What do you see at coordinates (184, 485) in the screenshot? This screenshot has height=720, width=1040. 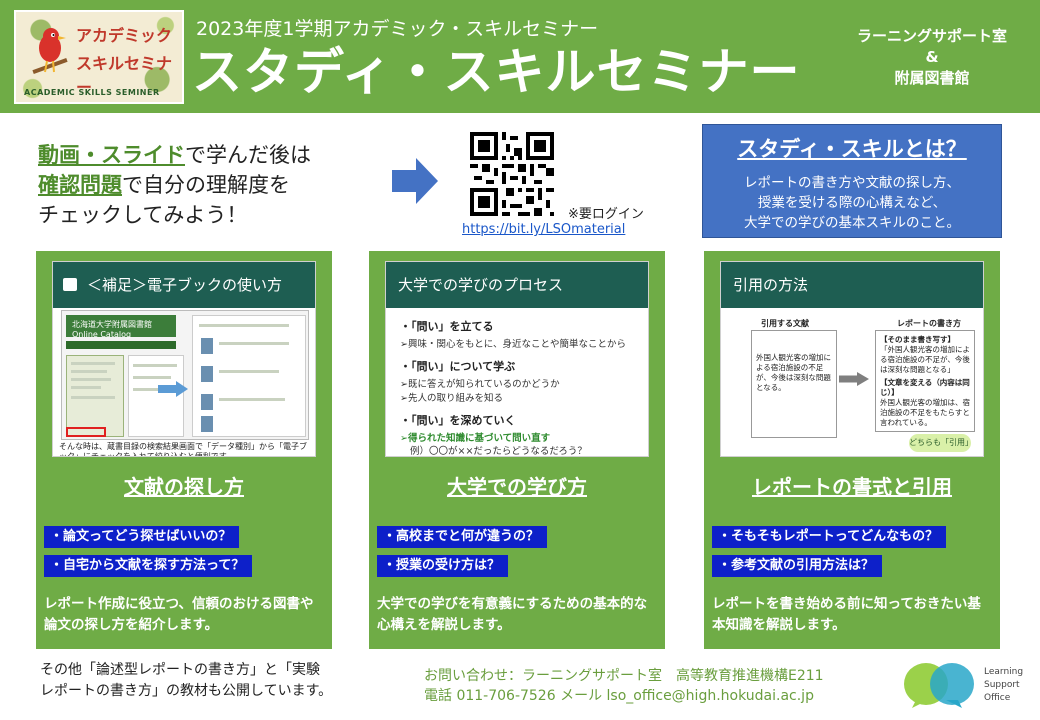 I see `card-title: 文献の探し方` at bounding box center [184, 485].